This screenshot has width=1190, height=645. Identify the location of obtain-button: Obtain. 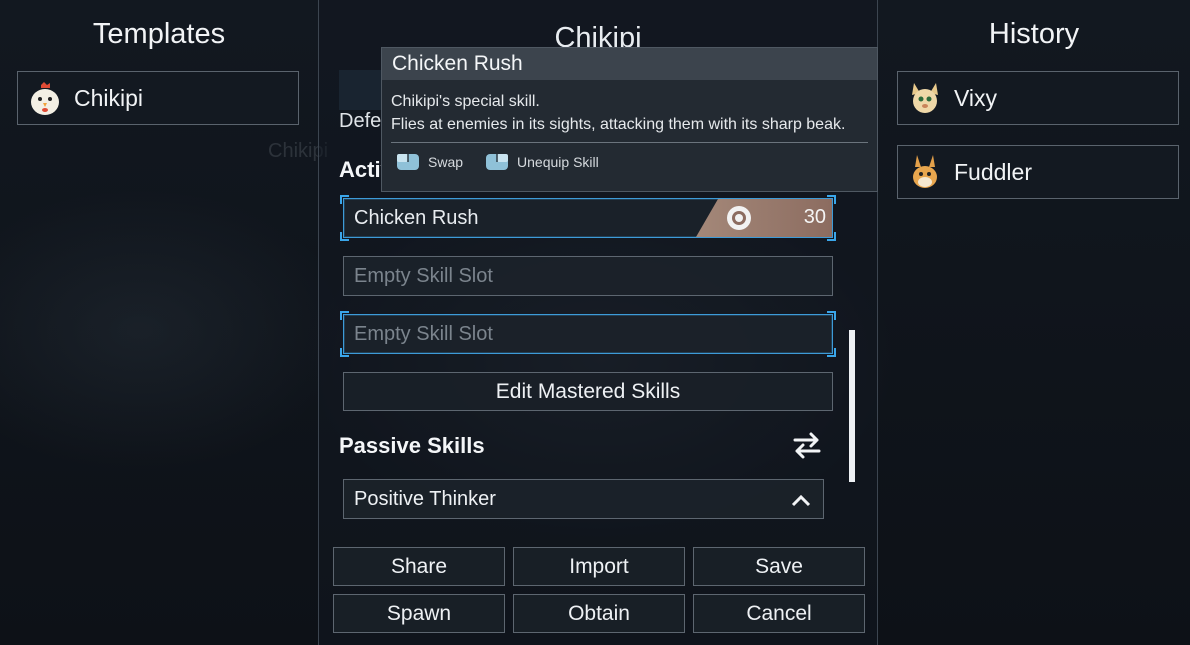
(599, 613).